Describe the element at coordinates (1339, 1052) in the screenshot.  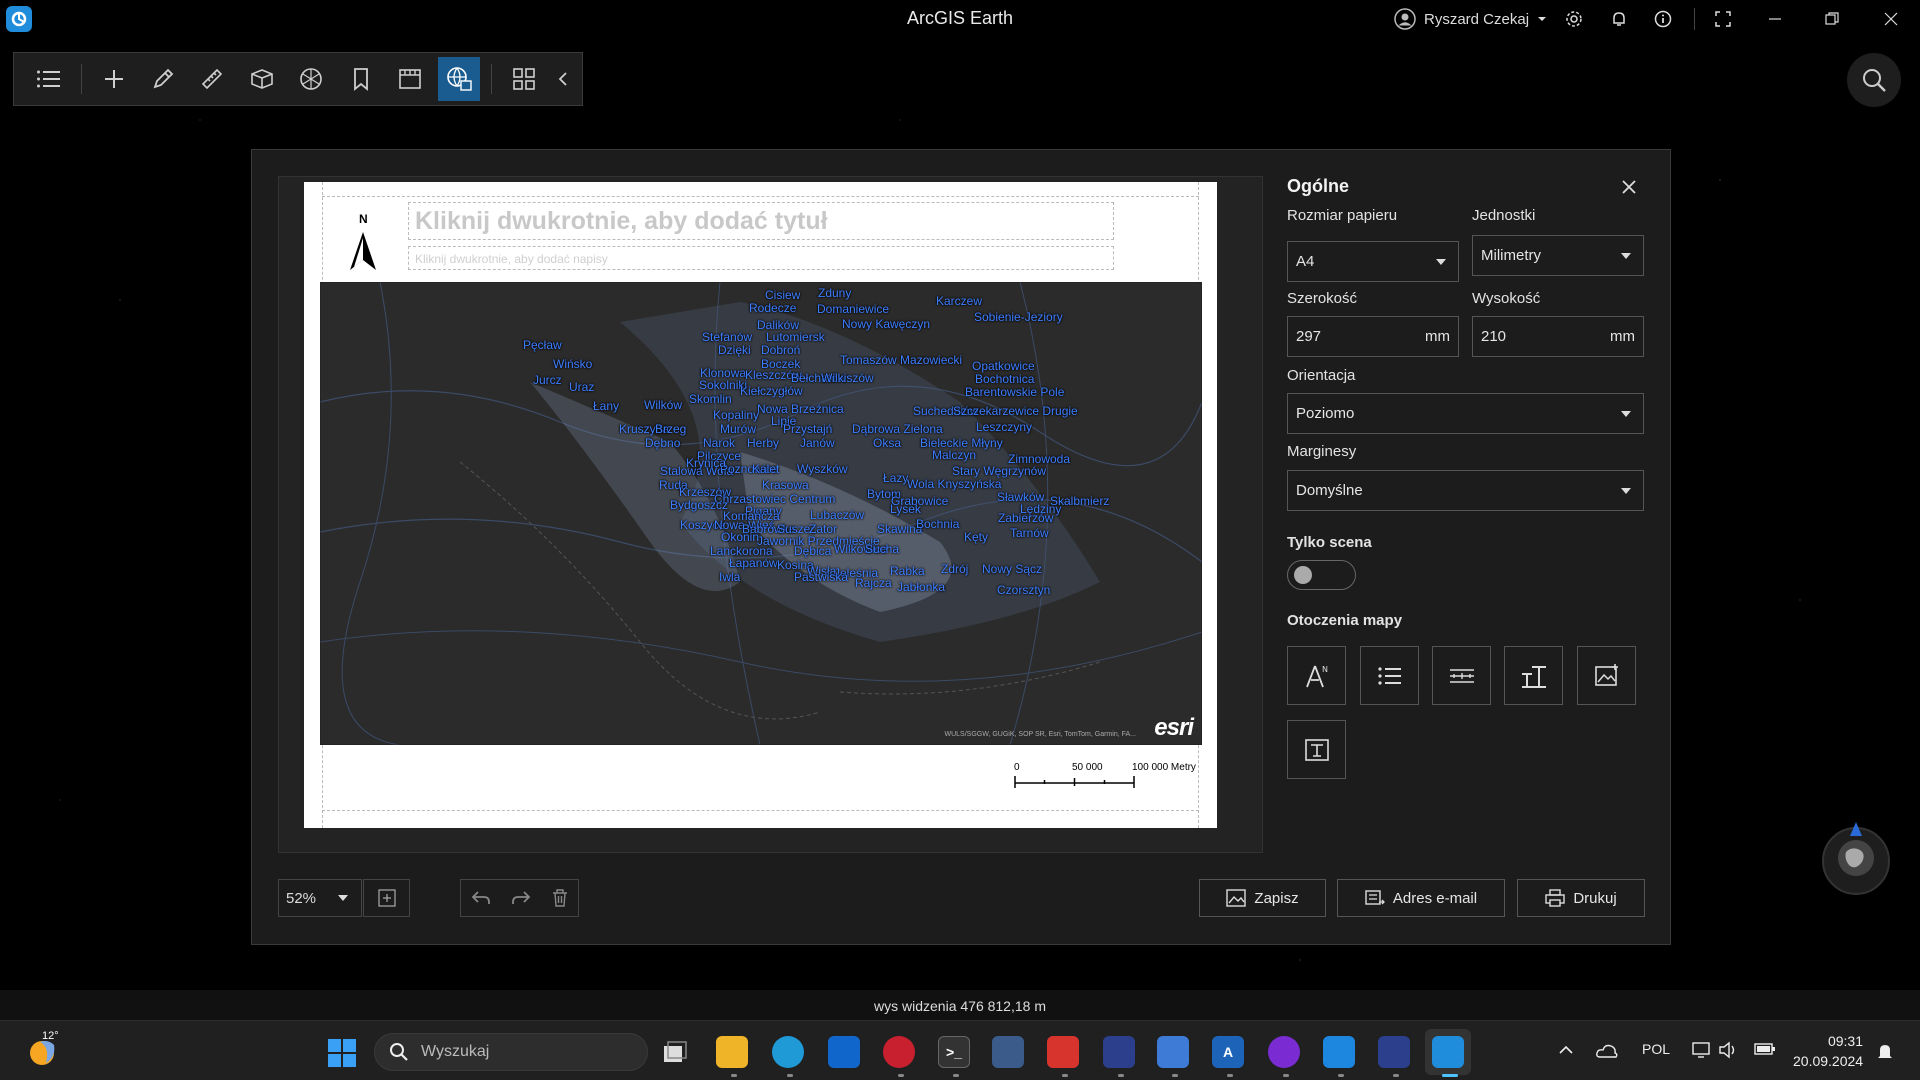
I see `photos-app-icon` at that location.